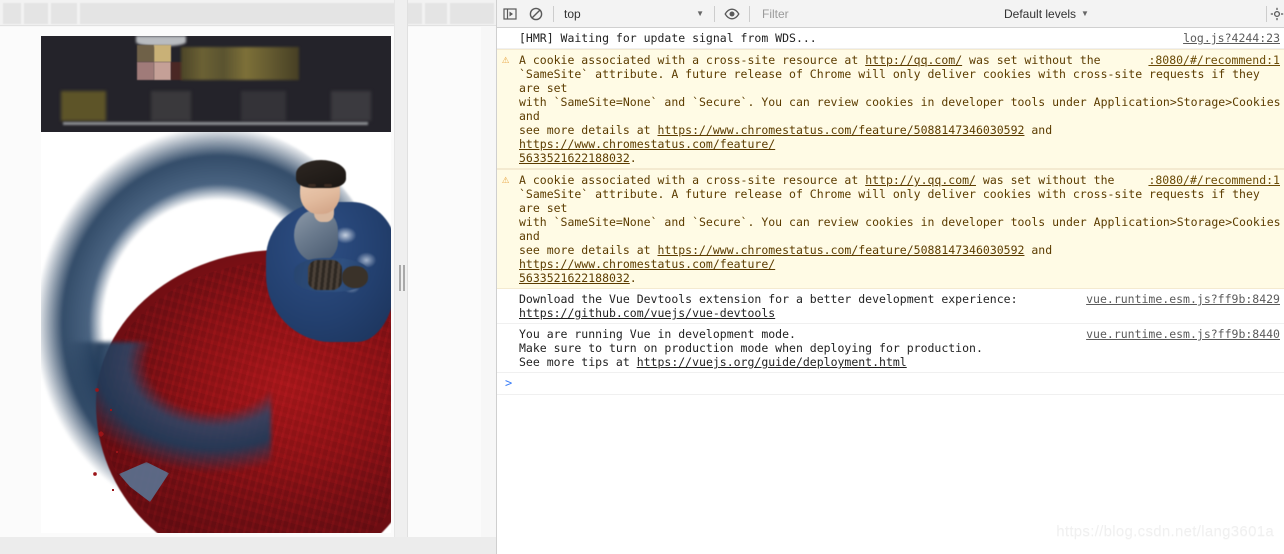 This screenshot has height=554, width=1284. What do you see at coordinates (237, 13) in the screenshot?
I see `chrome-address-bar` at bounding box center [237, 13].